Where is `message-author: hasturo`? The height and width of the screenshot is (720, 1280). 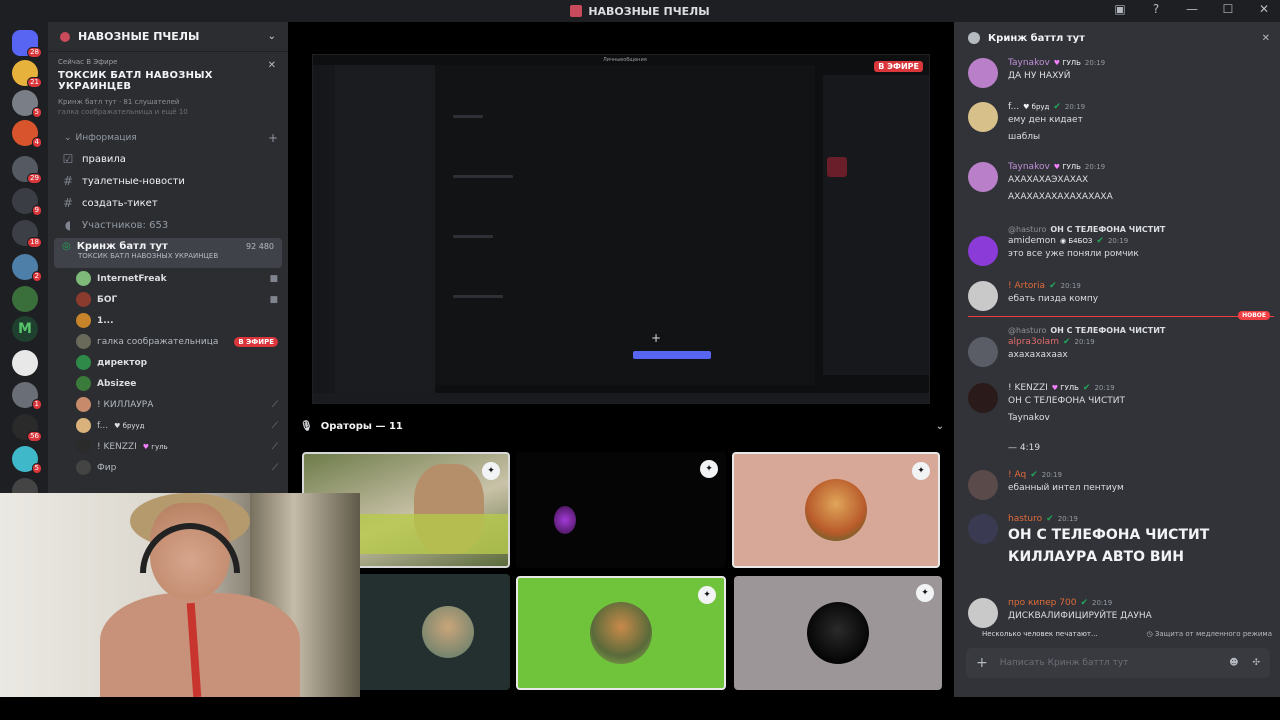 message-author: hasturo is located at coordinates (1025, 519).